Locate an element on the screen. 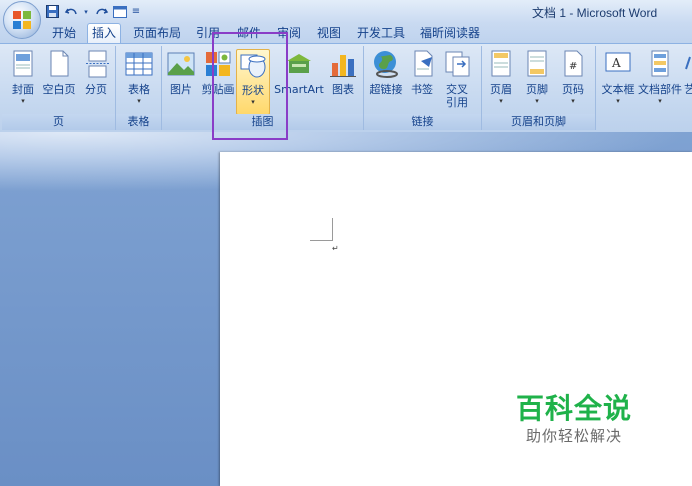 This screenshot has width=692, height=486. page-number-button: # 页码 ▾ is located at coordinates (573, 77).